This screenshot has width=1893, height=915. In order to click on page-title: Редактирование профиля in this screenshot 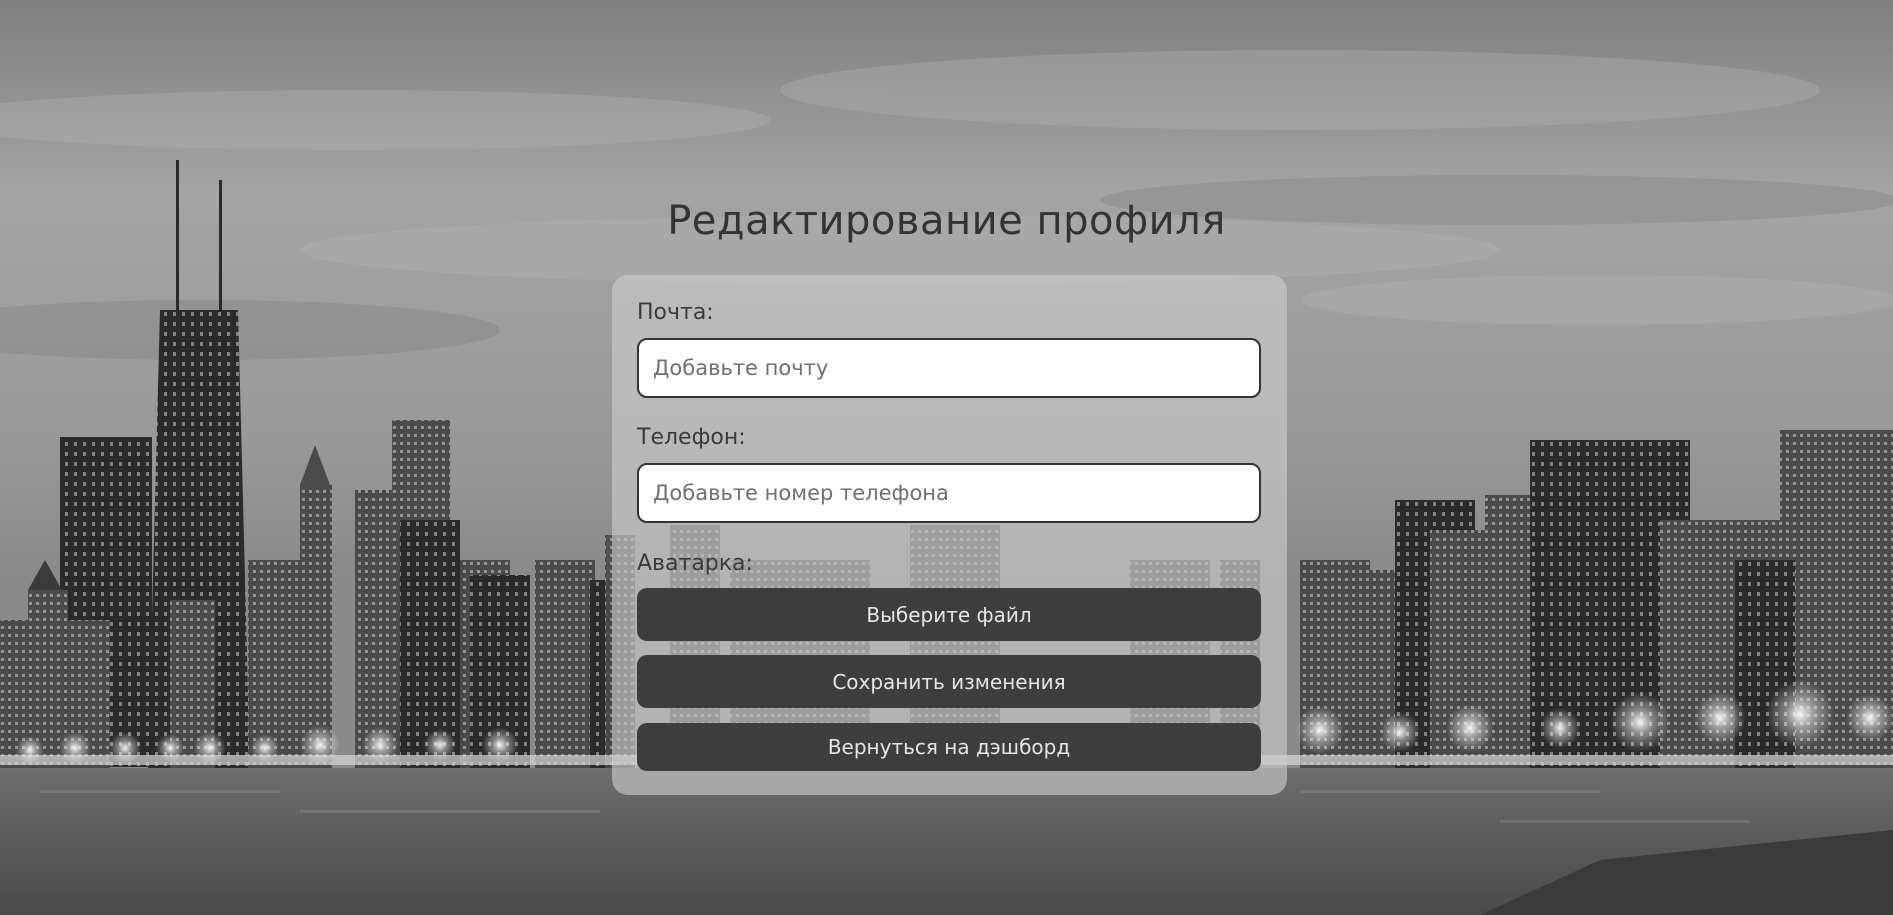, I will do `click(946, 221)`.